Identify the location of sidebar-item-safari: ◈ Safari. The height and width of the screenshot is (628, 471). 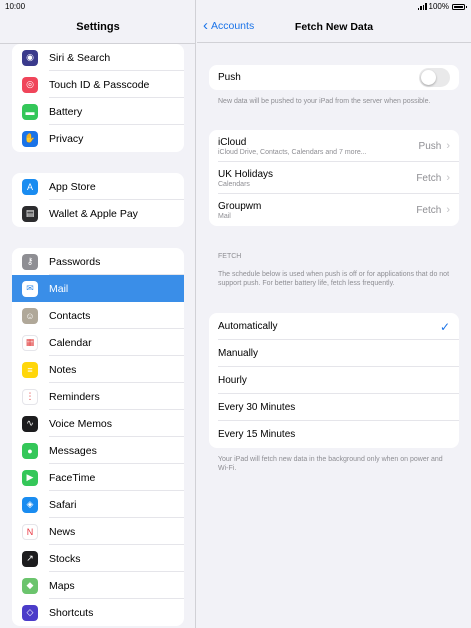
(98, 504).